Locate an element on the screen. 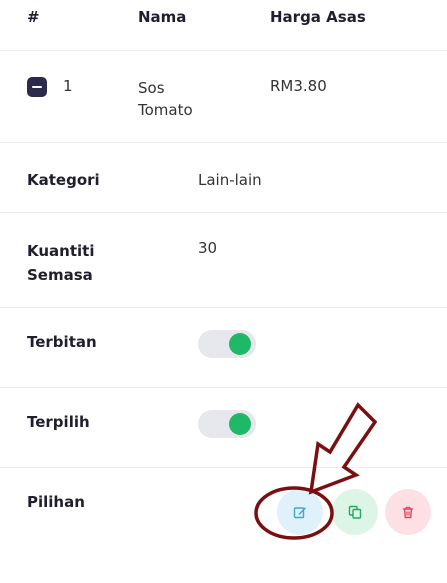 This screenshot has height=583, width=447. annotation-arrow-icon is located at coordinates (343, 448).